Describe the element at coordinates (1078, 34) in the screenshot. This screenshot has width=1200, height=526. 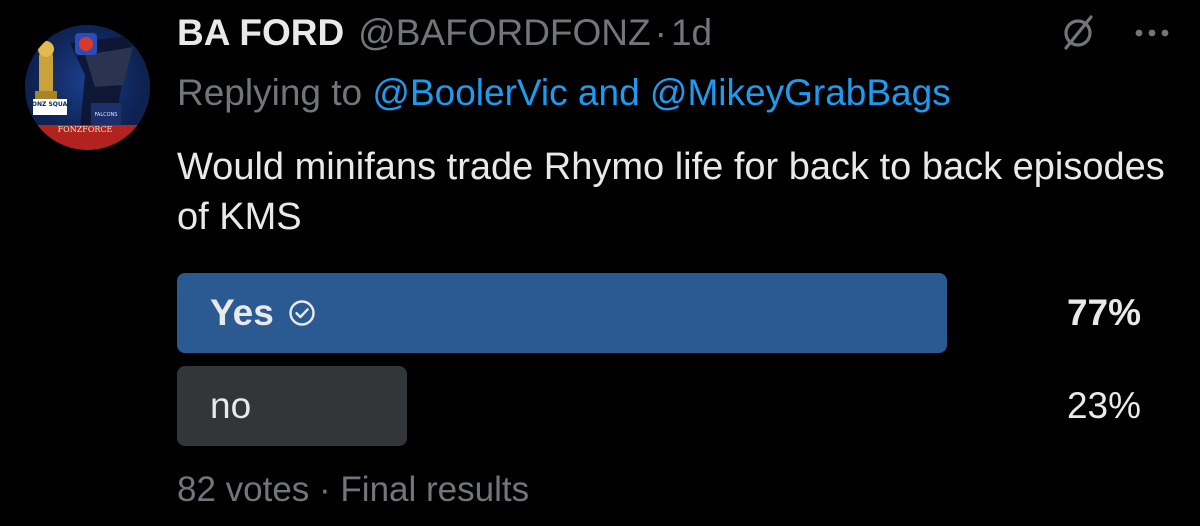
I see `grok-slash-icon` at that location.